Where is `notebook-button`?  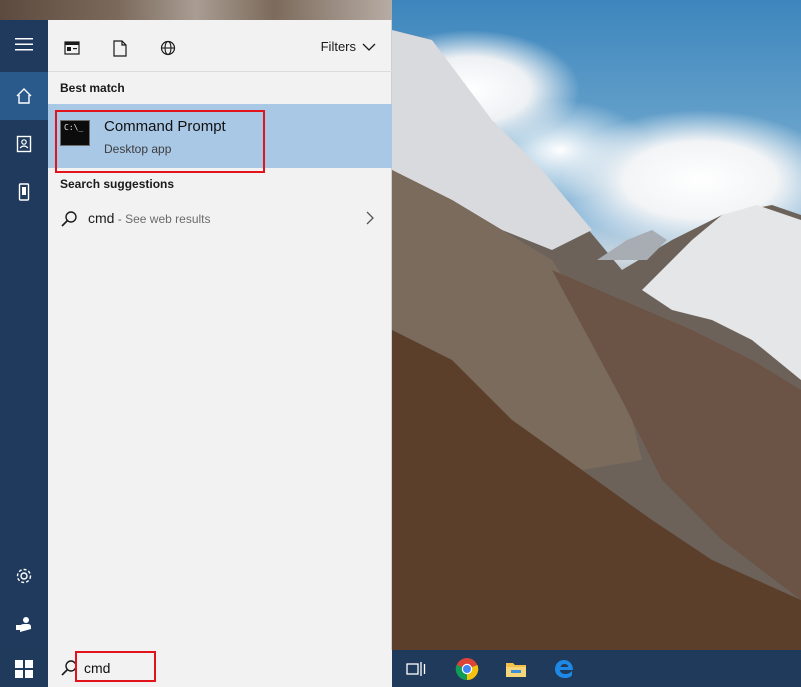 notebook-button is located at coordinates (24, 144).